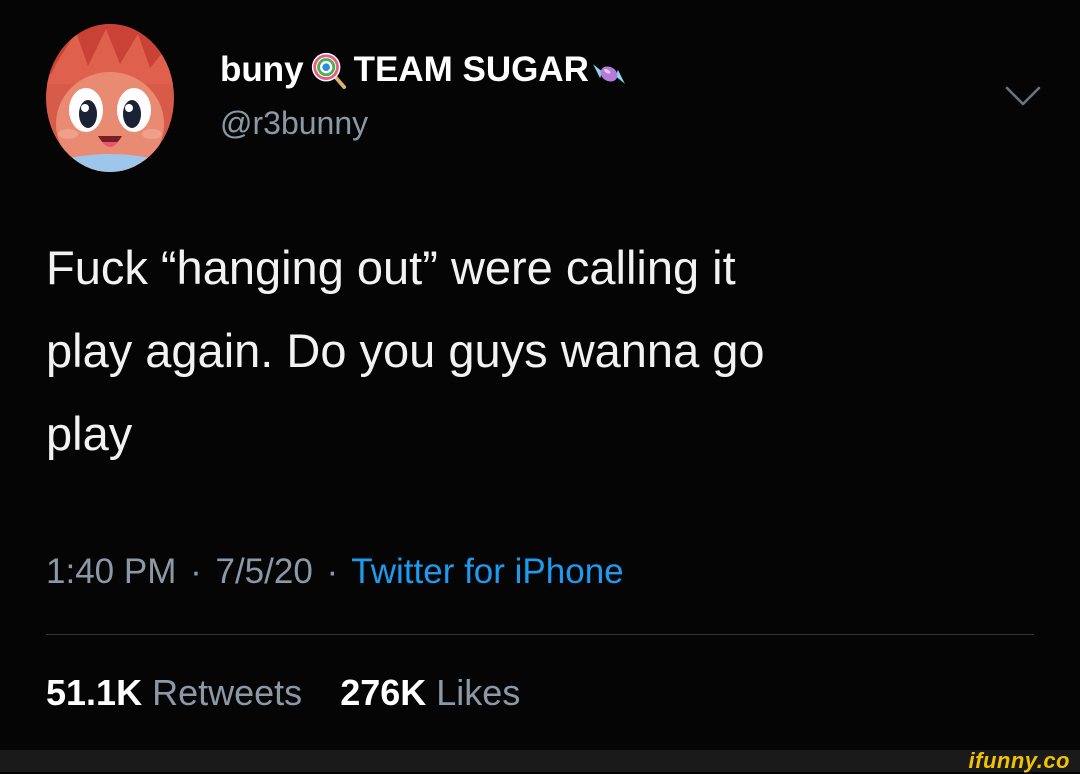  What do you see at coordinates (383, 692) in the screenshot?
I see `like-count: 276K` at bounding box center [383, 692].